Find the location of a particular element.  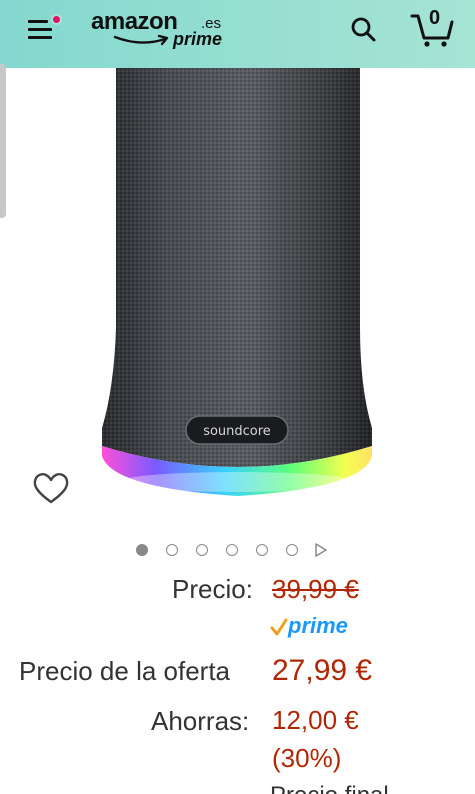

notification-dot is located at coordinates (56, 19).